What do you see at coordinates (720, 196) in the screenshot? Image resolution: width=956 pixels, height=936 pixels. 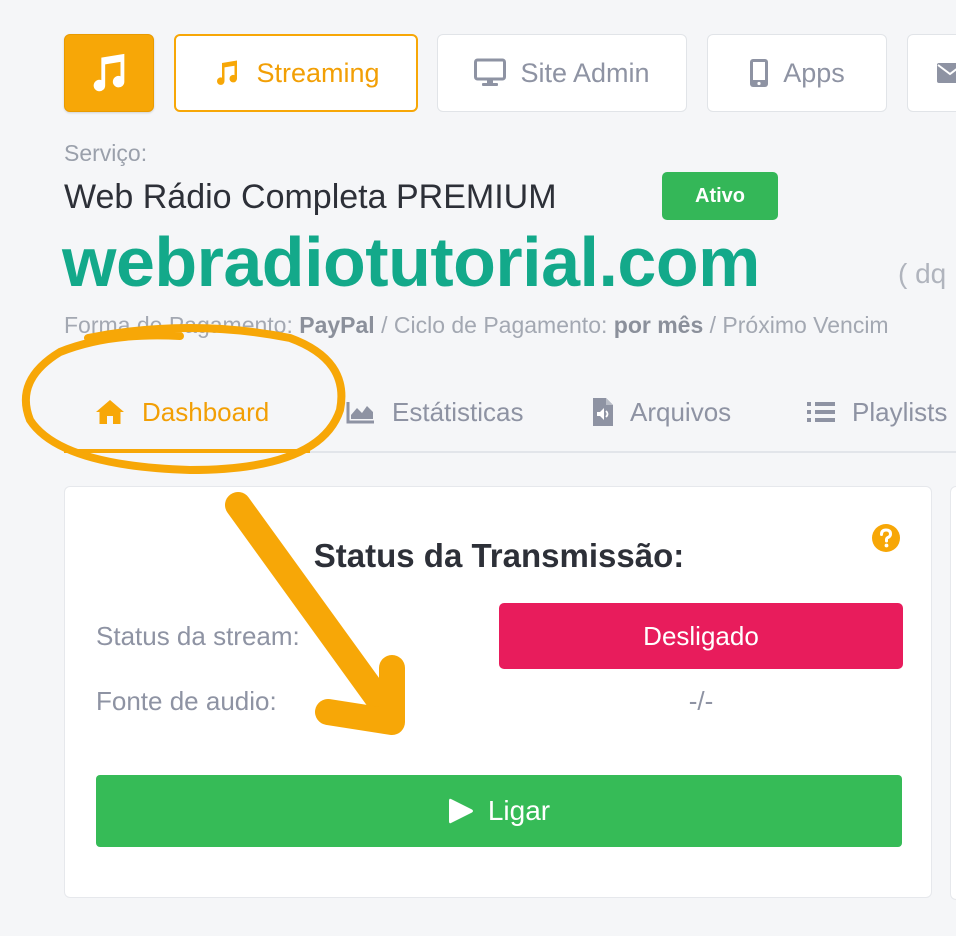 I see `status-badge: Ativo` at bounding box center [720, 196].